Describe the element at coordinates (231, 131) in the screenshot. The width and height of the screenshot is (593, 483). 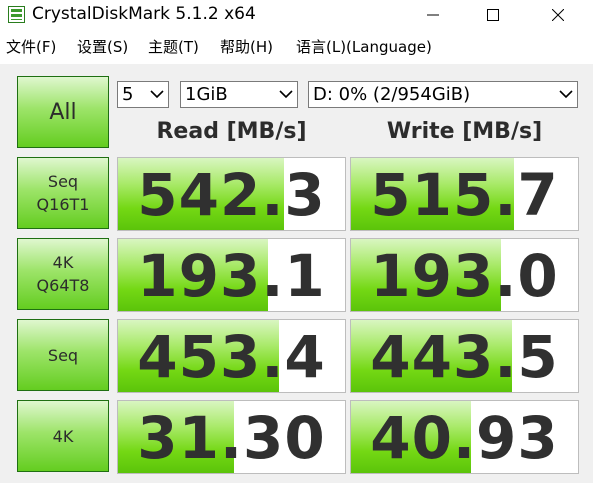
I see `read-column-header: Read [MB/s]` at that location.